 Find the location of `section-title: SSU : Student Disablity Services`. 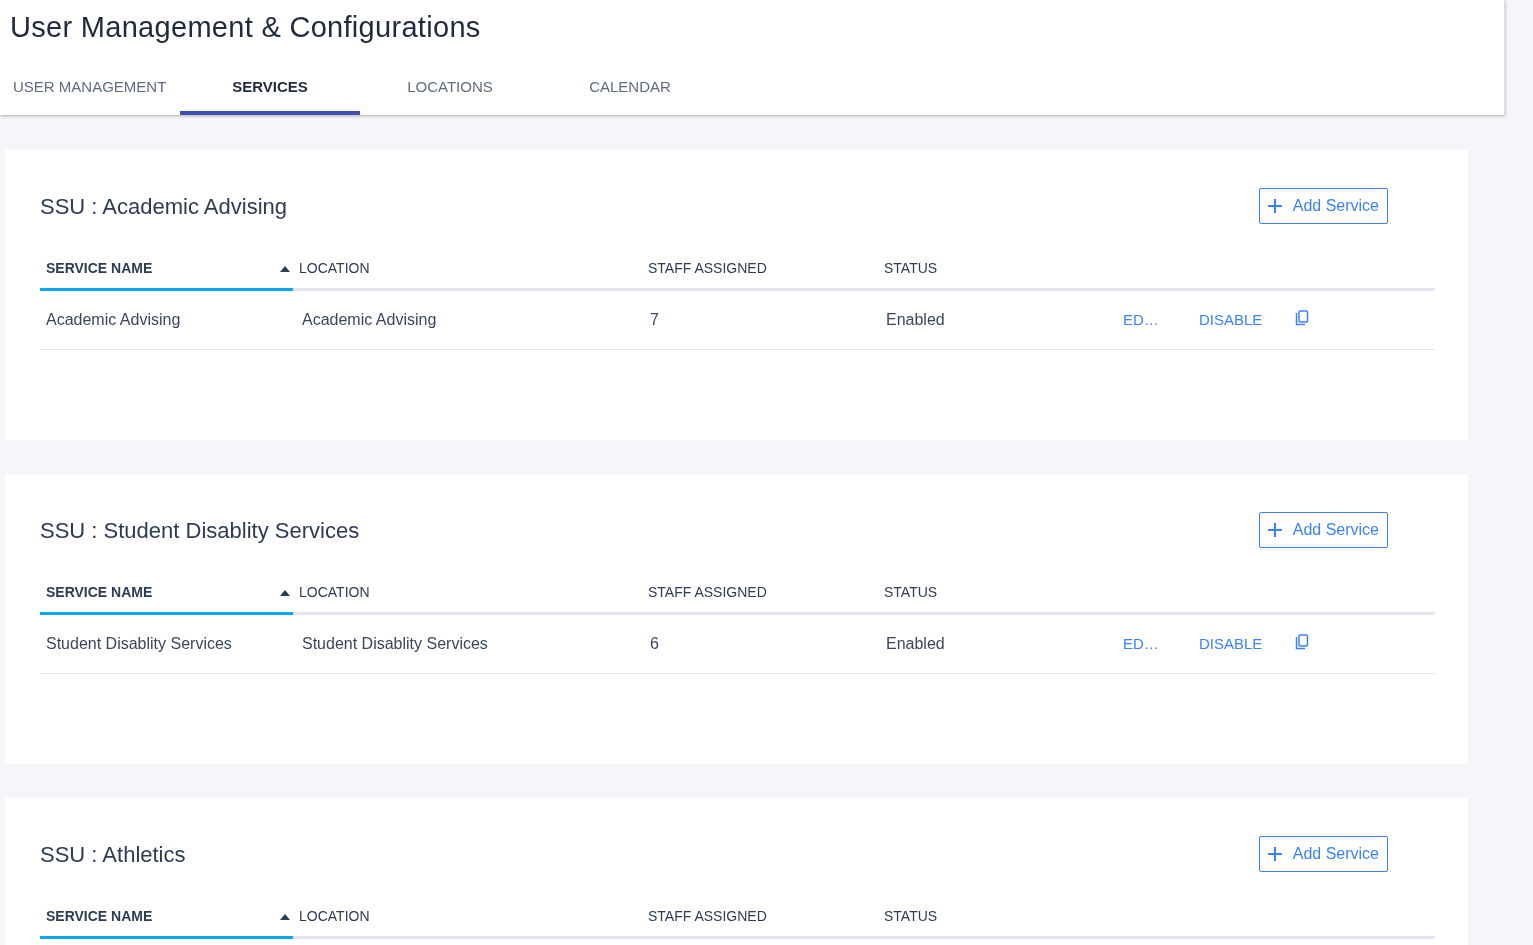

section-title: SSU : Student Disablity Services is located at coordinates (200, 530).